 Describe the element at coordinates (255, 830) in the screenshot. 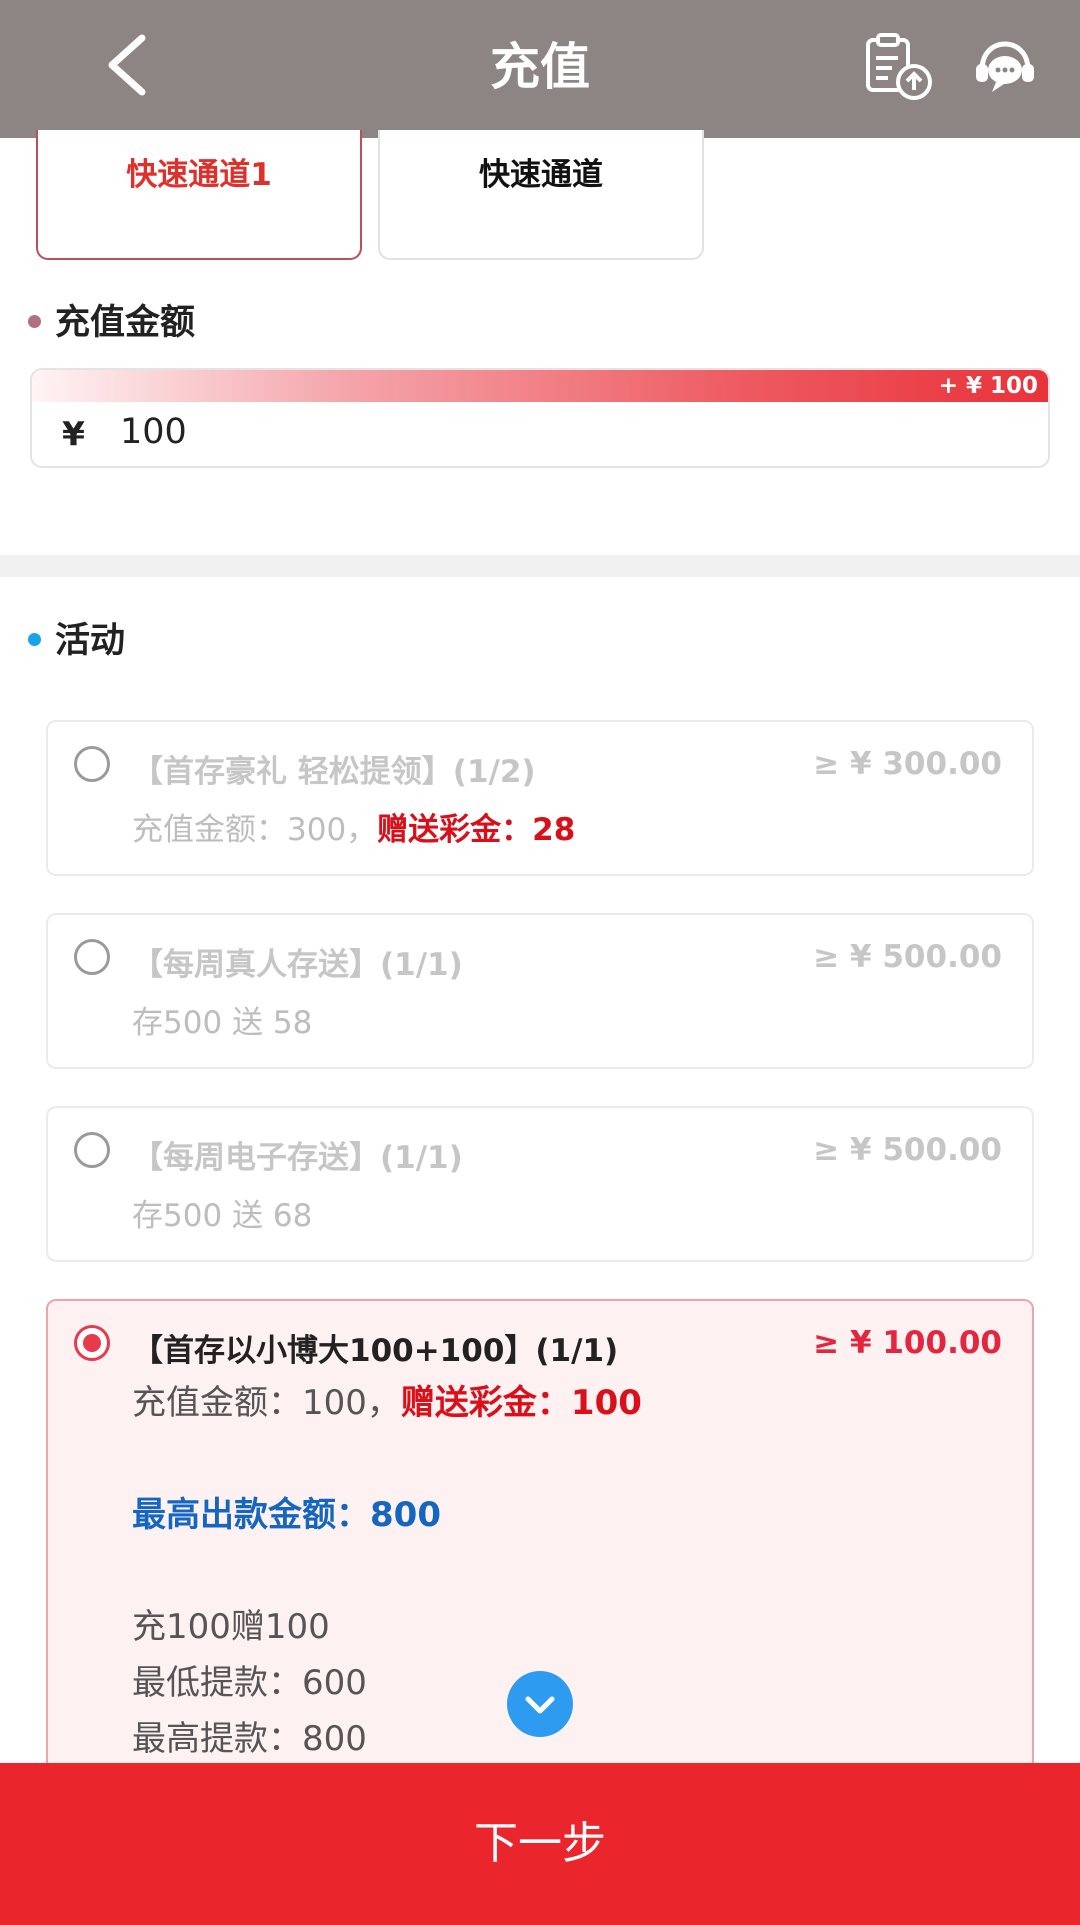

I see `activity-desc-text: 充值金额：300，` at that location.